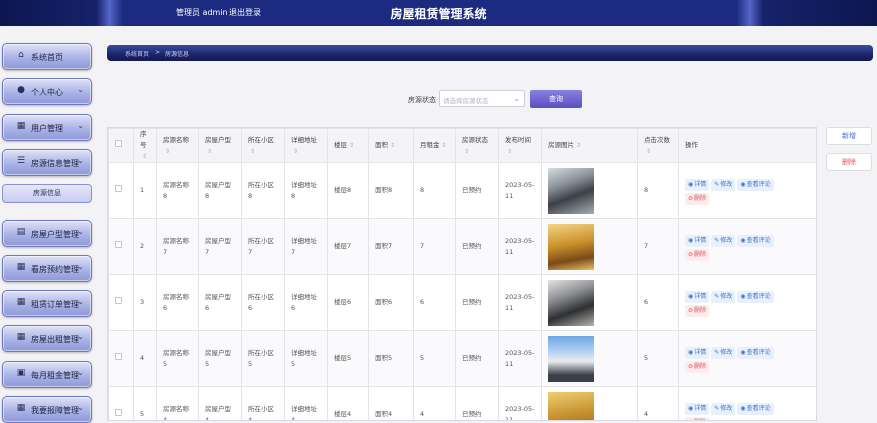 This screenshot has height=423, width=877. I want to click on detail-button-label: 详情, so click(700, 408).